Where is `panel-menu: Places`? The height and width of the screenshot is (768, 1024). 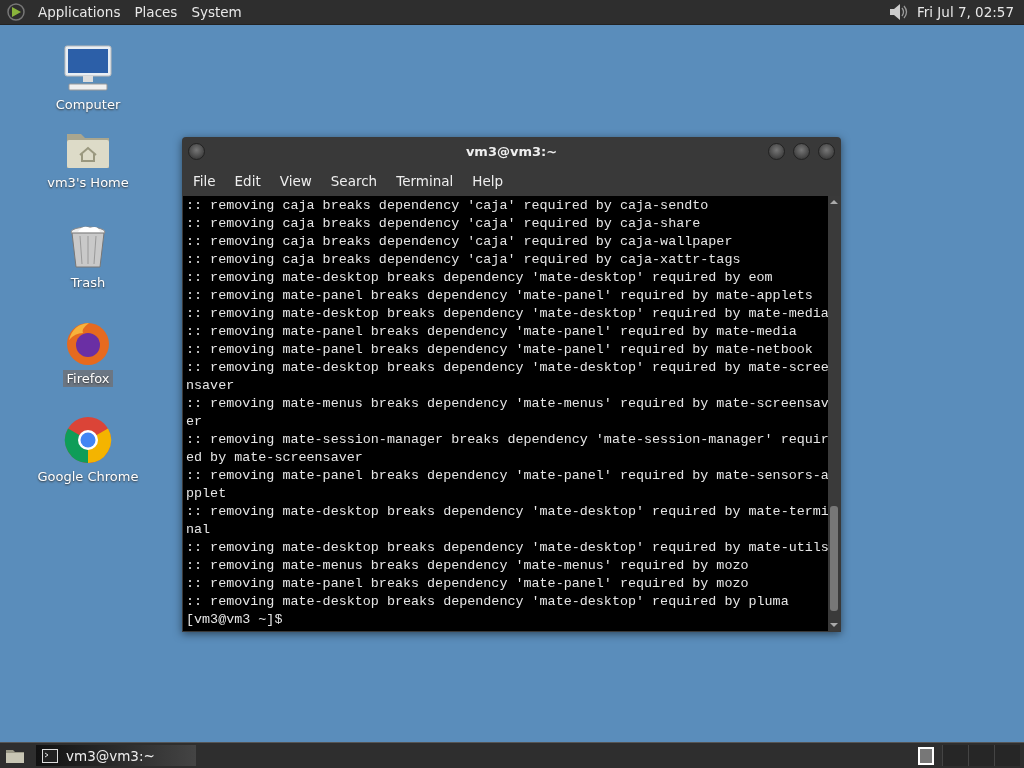
panel-menu: Places is located at coordinates (156, 12).